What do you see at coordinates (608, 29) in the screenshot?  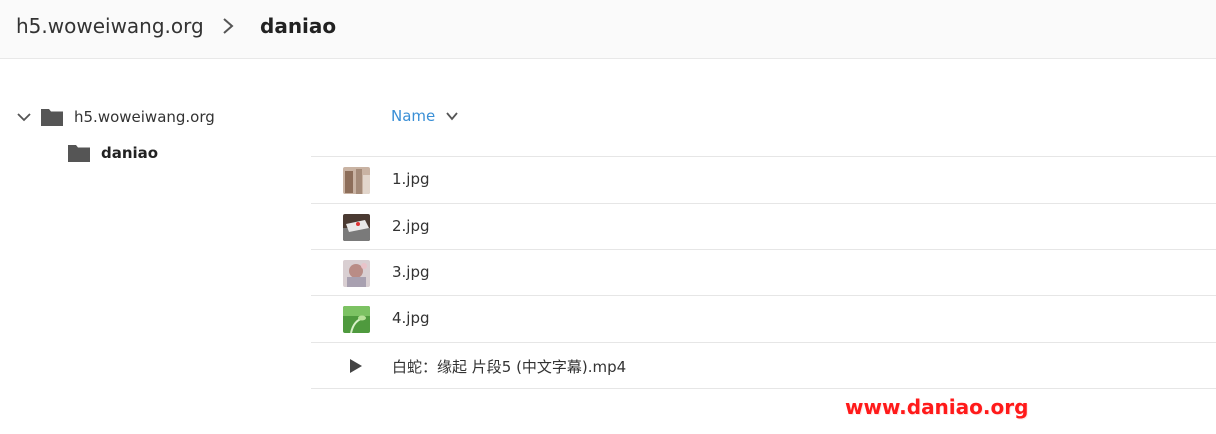 I see `breadcrumb: h5.woweiwang.org daniao` at bounding box center [608, 29].